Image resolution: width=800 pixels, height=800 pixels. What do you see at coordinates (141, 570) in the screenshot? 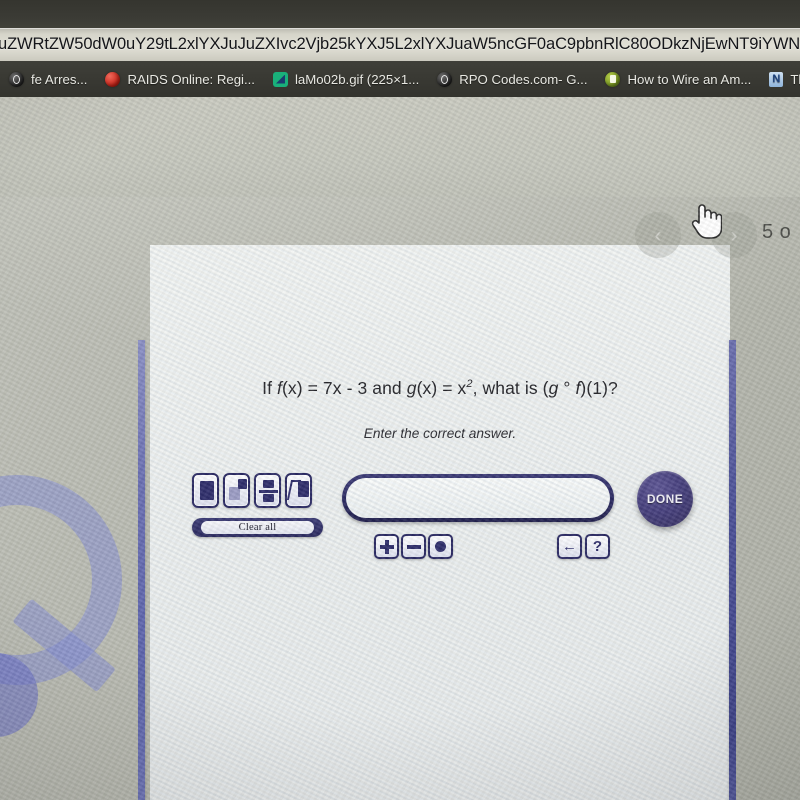
I see `page-left-divider` at bounding box center [141, 570].